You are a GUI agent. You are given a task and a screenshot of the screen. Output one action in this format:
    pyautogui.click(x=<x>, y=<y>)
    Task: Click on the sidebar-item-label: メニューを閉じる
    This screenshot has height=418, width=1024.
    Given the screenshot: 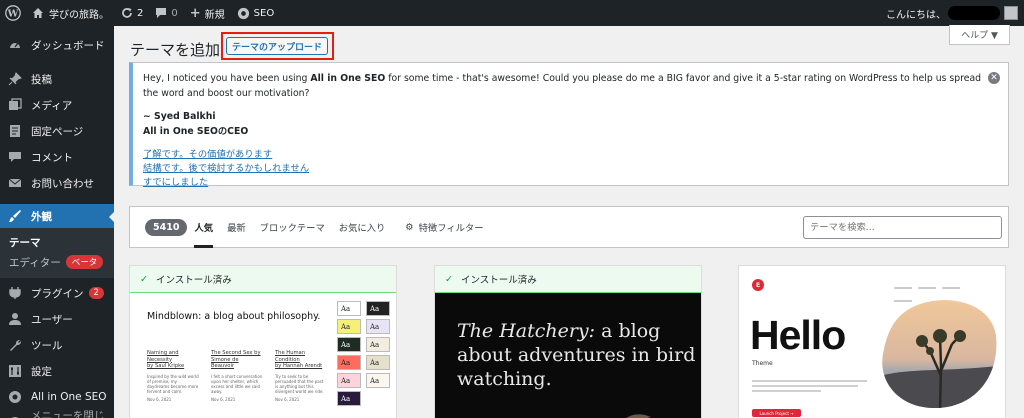 What is the action you would take?
    pyautogui.click(x=67, y=414)
    